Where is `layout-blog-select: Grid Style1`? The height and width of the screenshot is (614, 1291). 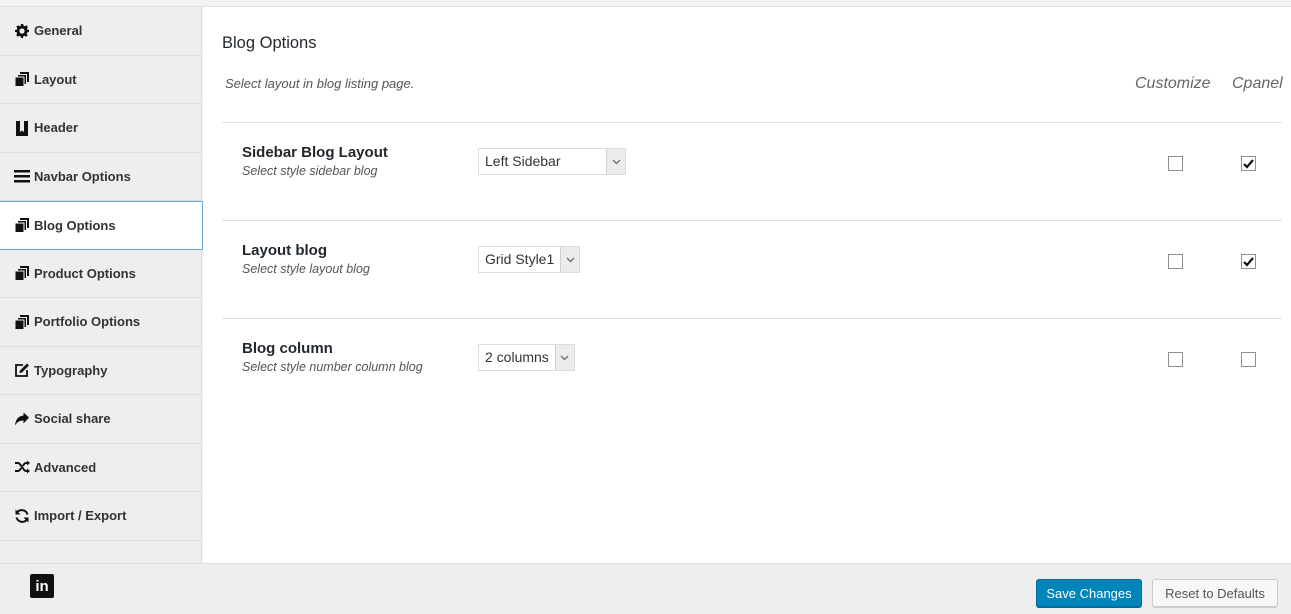
layout-blog-select: Grid Style1 is located at coordinates (529, 259).